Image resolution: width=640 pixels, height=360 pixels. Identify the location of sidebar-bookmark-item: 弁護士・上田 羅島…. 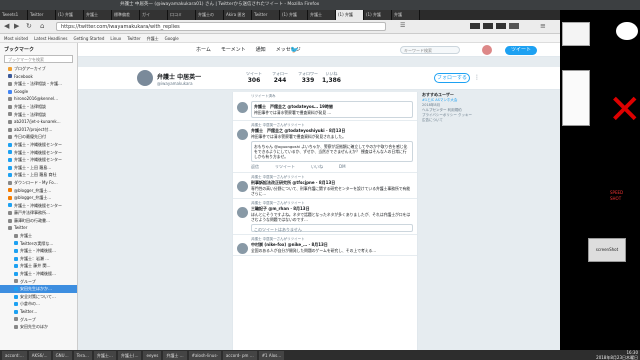
(38, 168).